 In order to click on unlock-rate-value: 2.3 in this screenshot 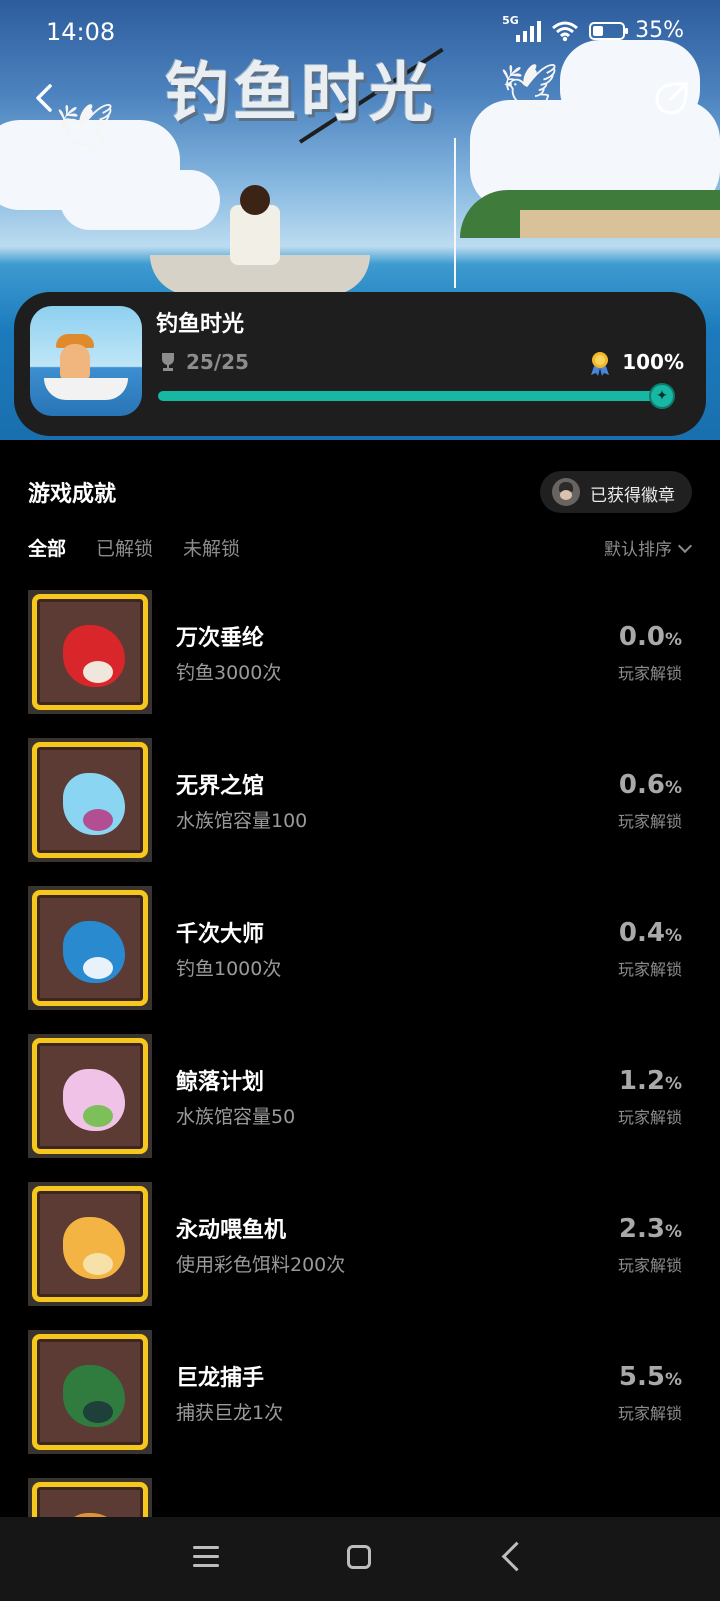, I will do `click(641, 1229)`.